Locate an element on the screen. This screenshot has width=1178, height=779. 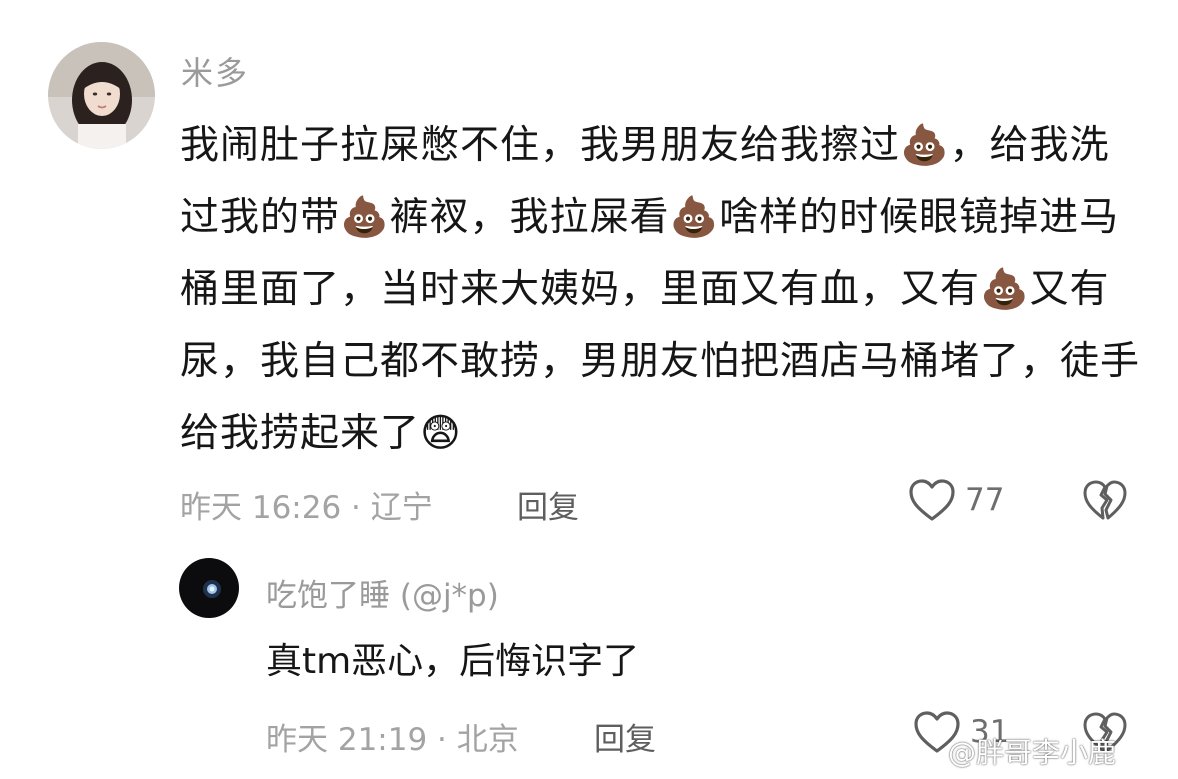
heart-icon is located at coordinates (932, 502).